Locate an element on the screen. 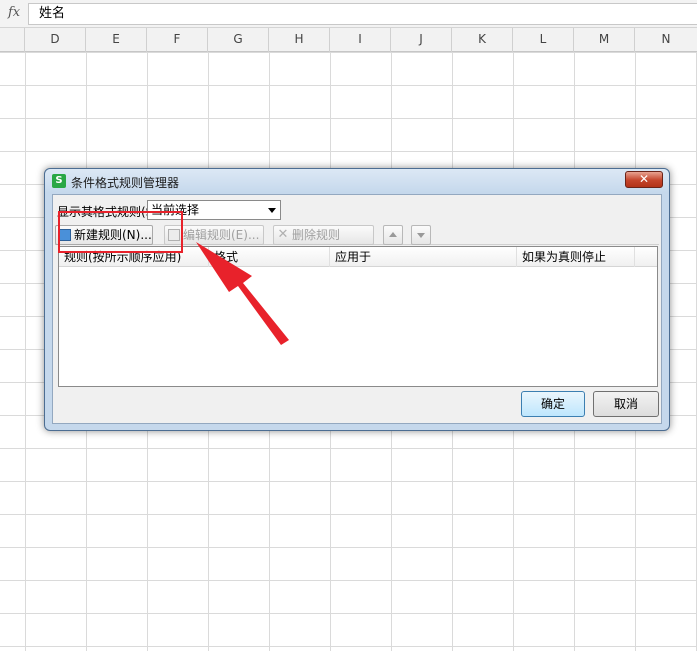  col-header-applies-to: 应用于 is located at coordinates (423, 257).